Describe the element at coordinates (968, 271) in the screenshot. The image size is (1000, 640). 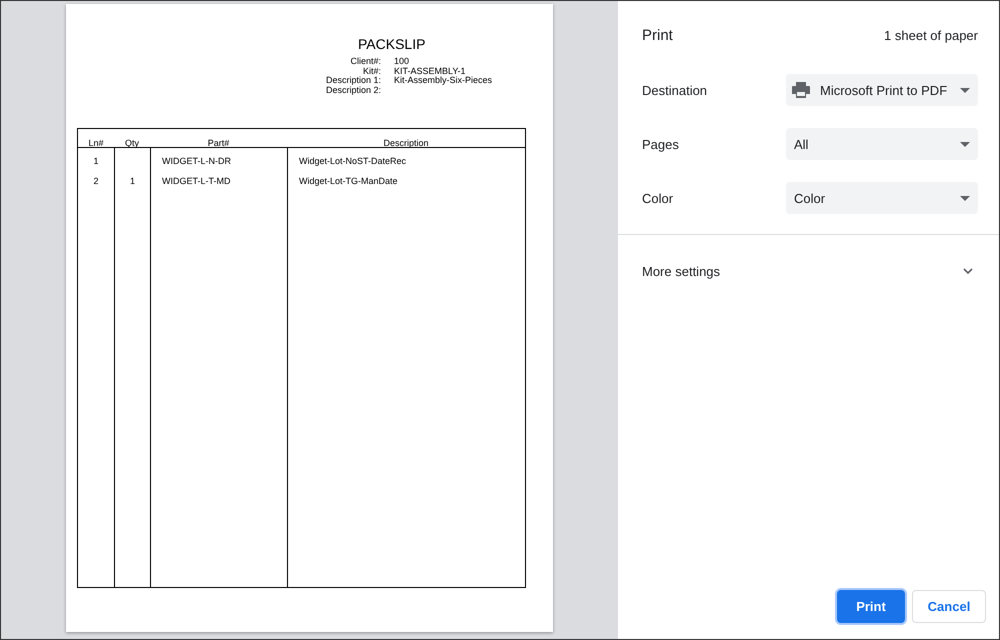
I see `chevron-icon` at that location.